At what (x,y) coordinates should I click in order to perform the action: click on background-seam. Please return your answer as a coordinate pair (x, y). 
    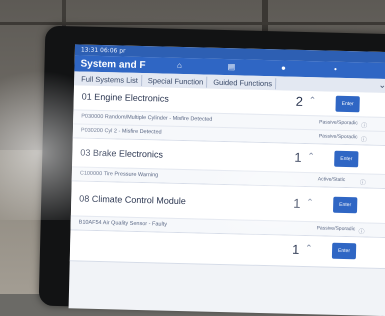
    Looking at the image, I should click on (192, 23).